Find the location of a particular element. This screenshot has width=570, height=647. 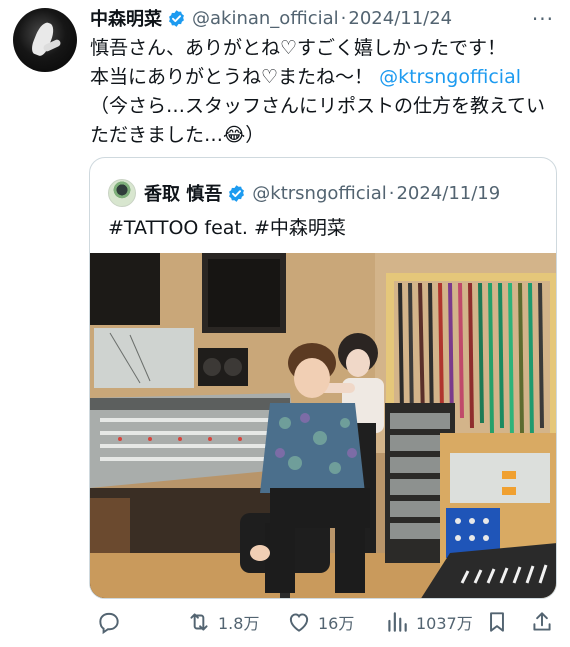

tweet-text-line-2-body: 本当にありがとうね♡またね〜！ is located at coordinates (232, 77).